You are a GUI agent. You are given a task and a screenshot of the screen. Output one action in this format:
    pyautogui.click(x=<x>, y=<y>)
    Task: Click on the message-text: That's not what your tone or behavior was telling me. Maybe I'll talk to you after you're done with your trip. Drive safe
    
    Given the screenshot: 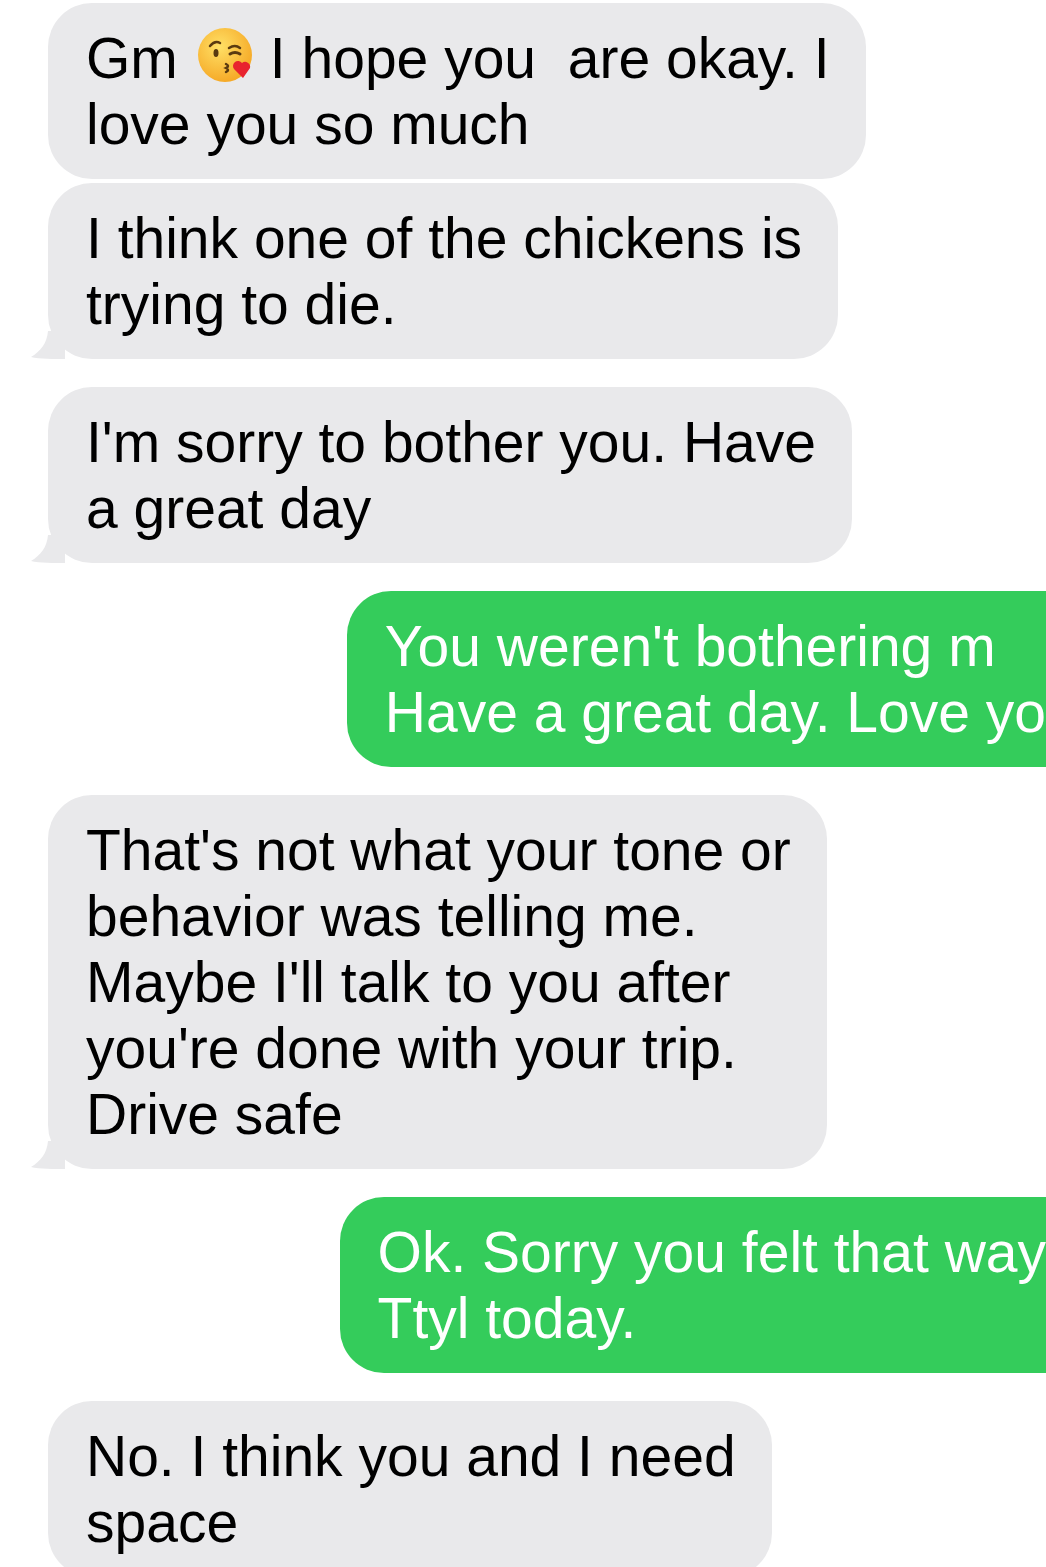 What is the action you would take?
    pyautogui.click(x=438, y=982)
    